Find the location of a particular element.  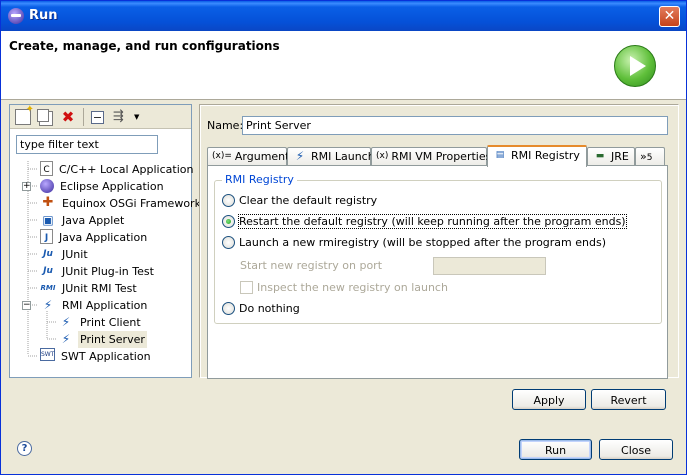

configuration-toolbar: ✖ ⇶ ▼ is located at coordinates (100, 116).